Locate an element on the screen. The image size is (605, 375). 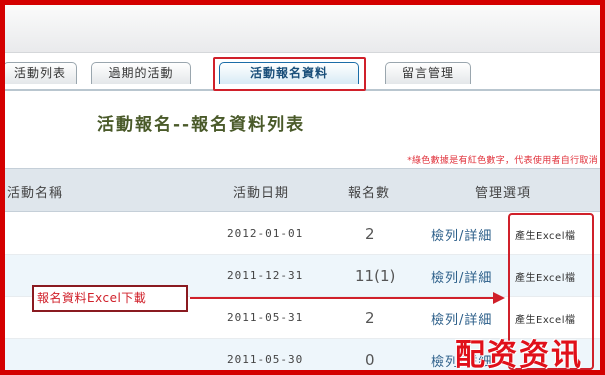
row-date: 2011-05-30 is located at coordinates (265, 359).